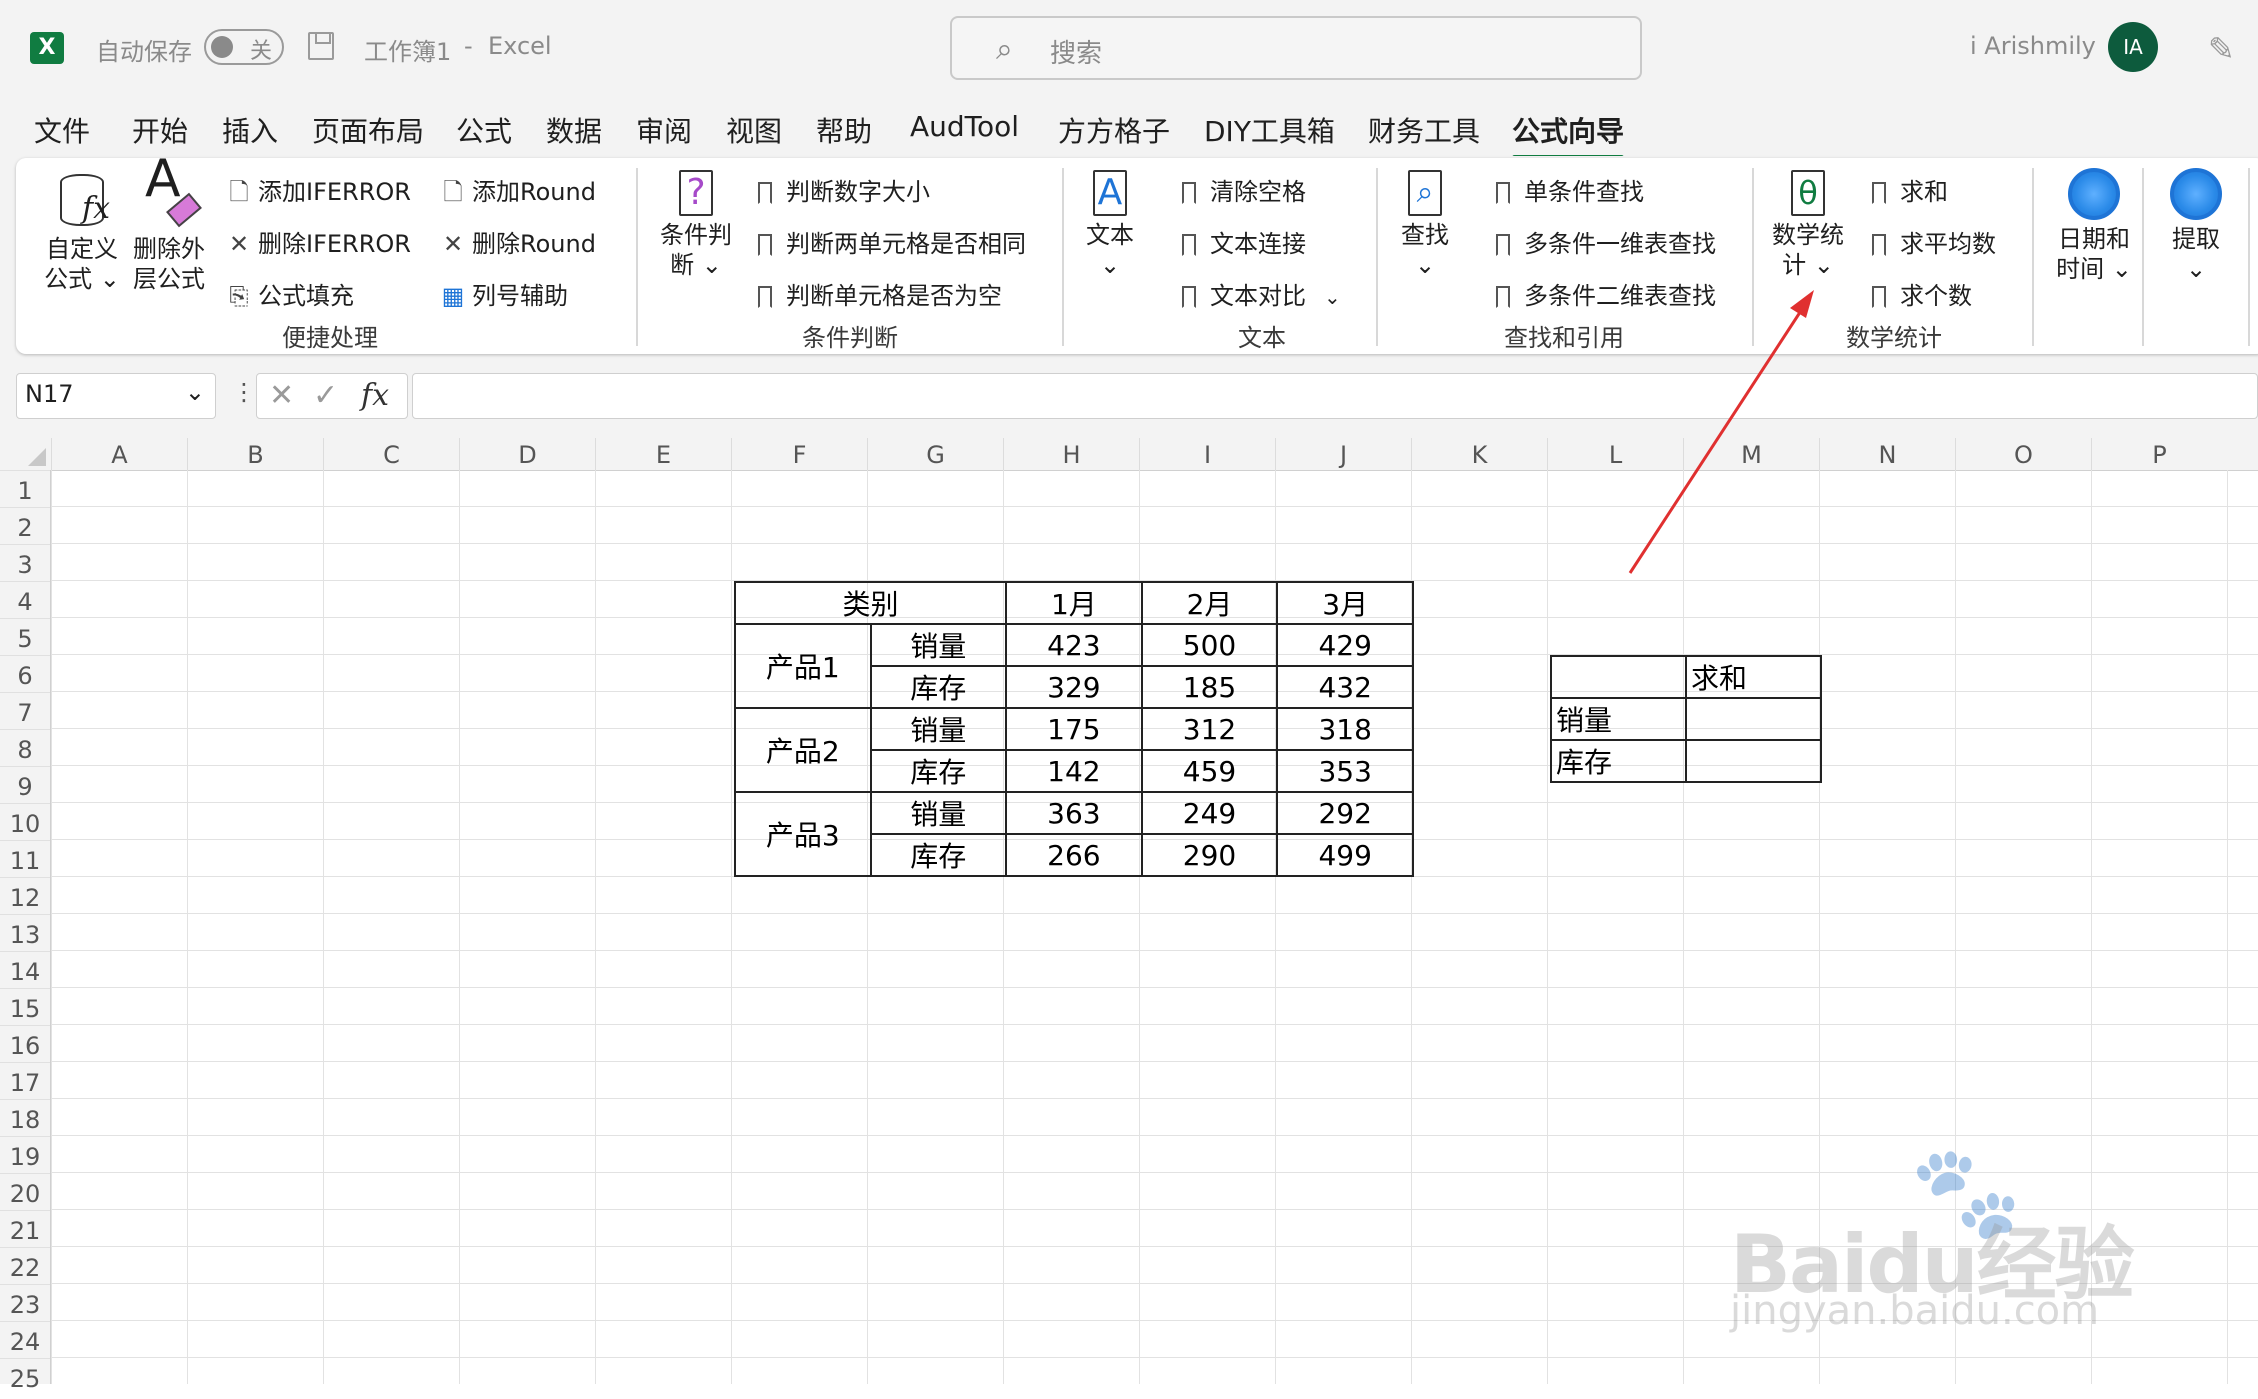 Image resolution: width=2258 pixels, height=1399 pixels. I want to click on row-header: 10, so click(25, 821).